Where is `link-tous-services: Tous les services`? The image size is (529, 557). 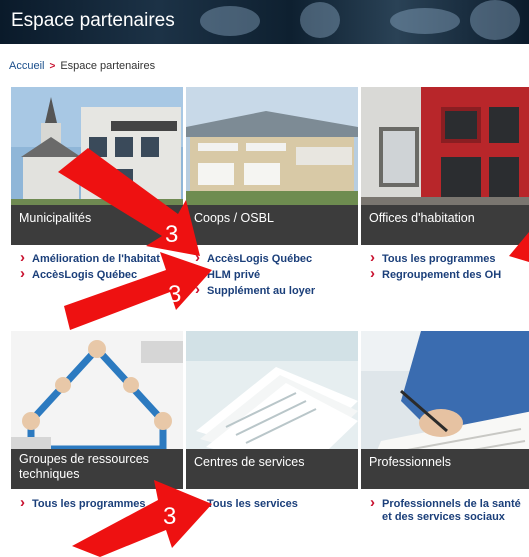 link-tous-services: Tous les services is located at coordinates (246, 503).